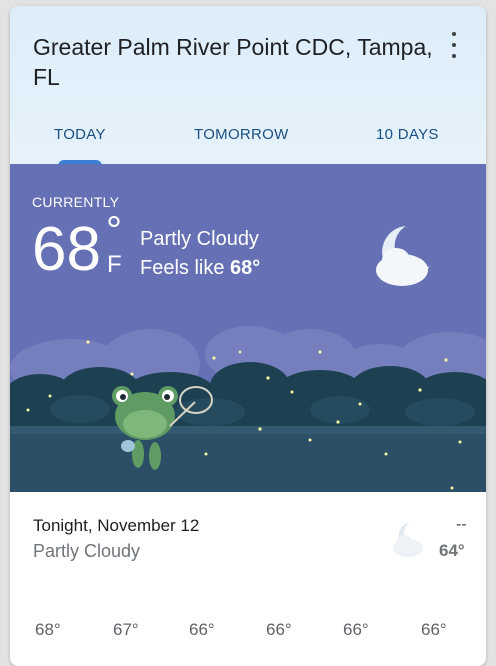 The image size is (496, 666). What do you see at coordinates (241, 134) in the screenshot?
I see `tab-tomorrow: TOMORROW` at bounding box center [241, 134].